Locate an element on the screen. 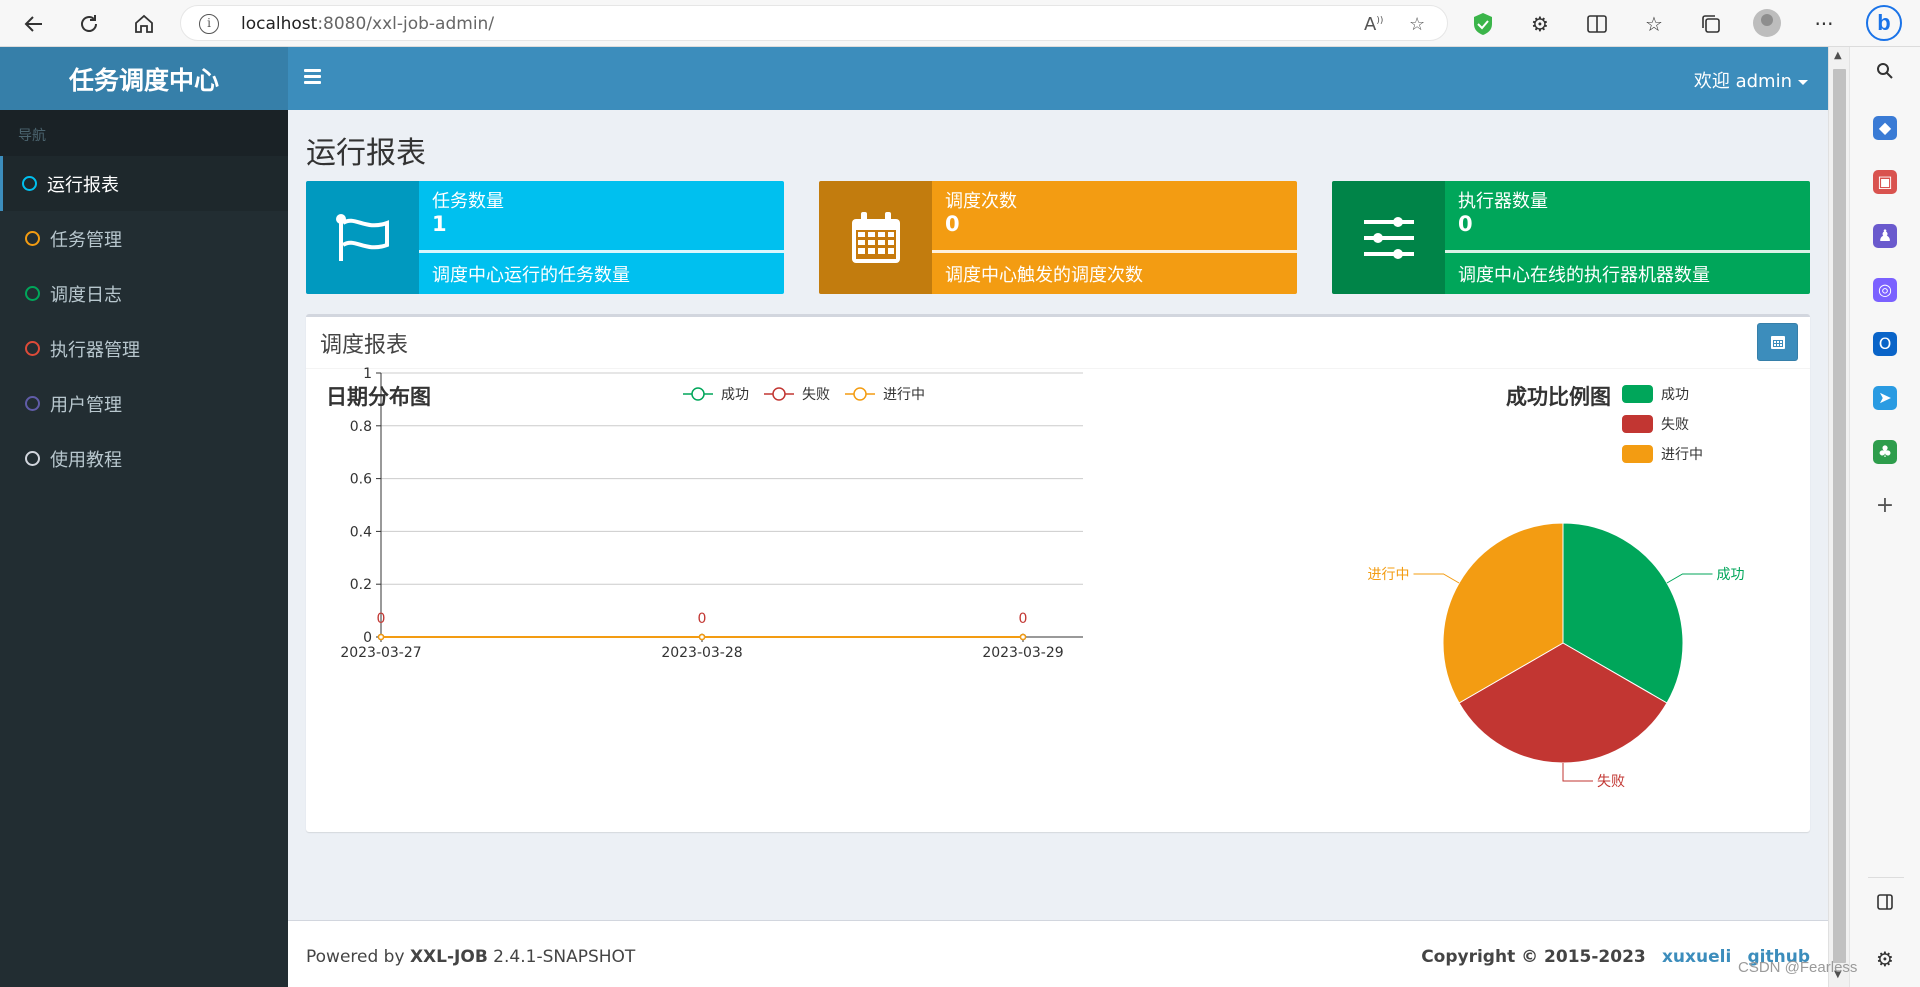  edge-sidebar: ◆ ▣ ♟ ◎ O ➤ ♣ + ⚙ is located at coordinates (1884, 517).